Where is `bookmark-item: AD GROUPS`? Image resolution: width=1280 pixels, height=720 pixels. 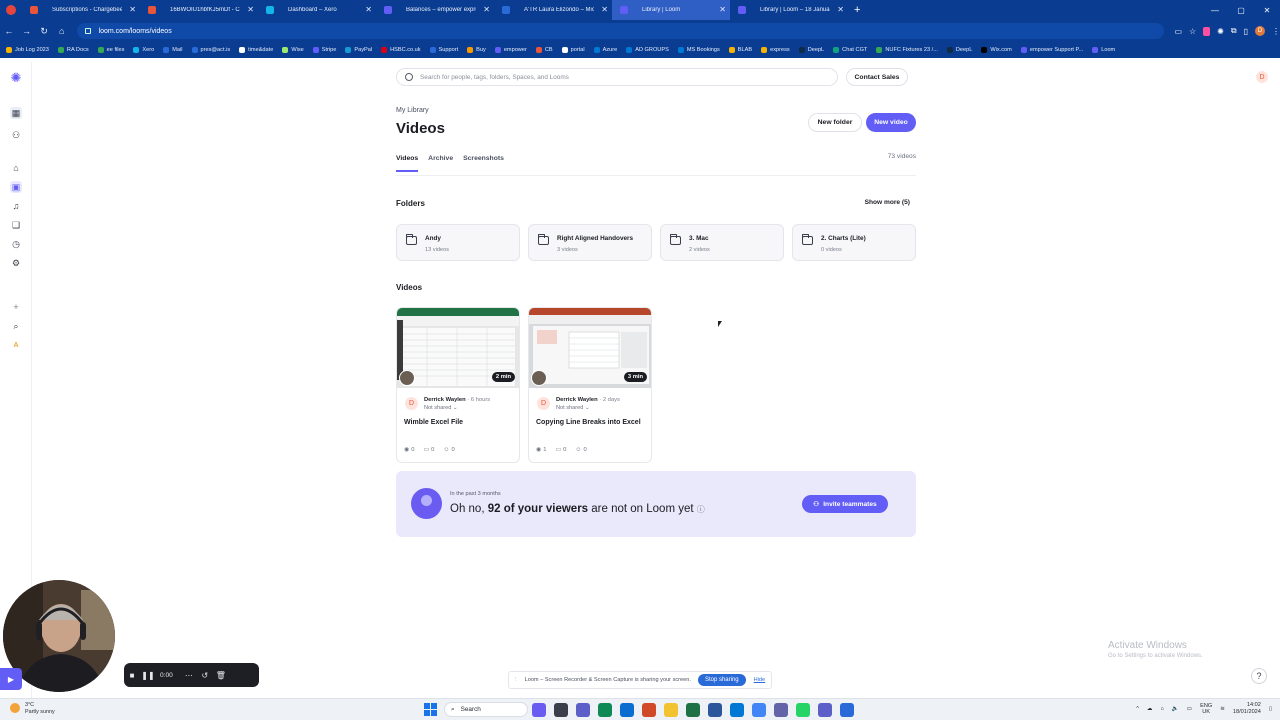 bookmark-item: AD GROUPS is located at coordinates (647, 50).